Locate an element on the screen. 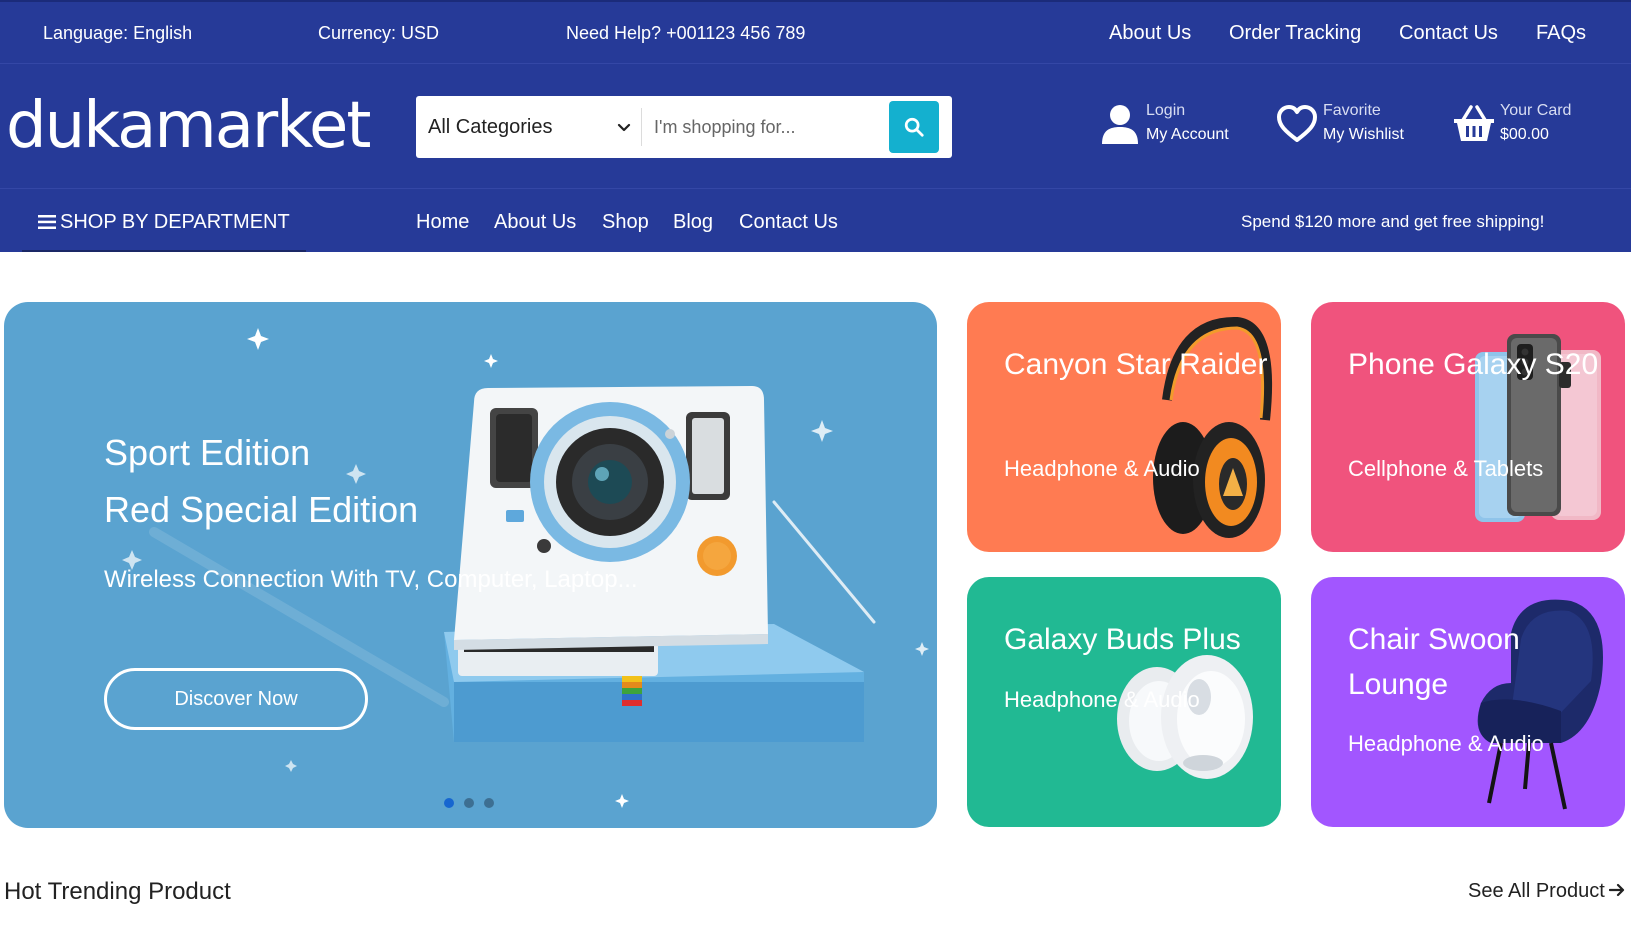 The height and width of the screenshot is (940, 1631). free-shipping-notice: Spend $120 more and get free shipping! is located at coordinates (1393, 221).